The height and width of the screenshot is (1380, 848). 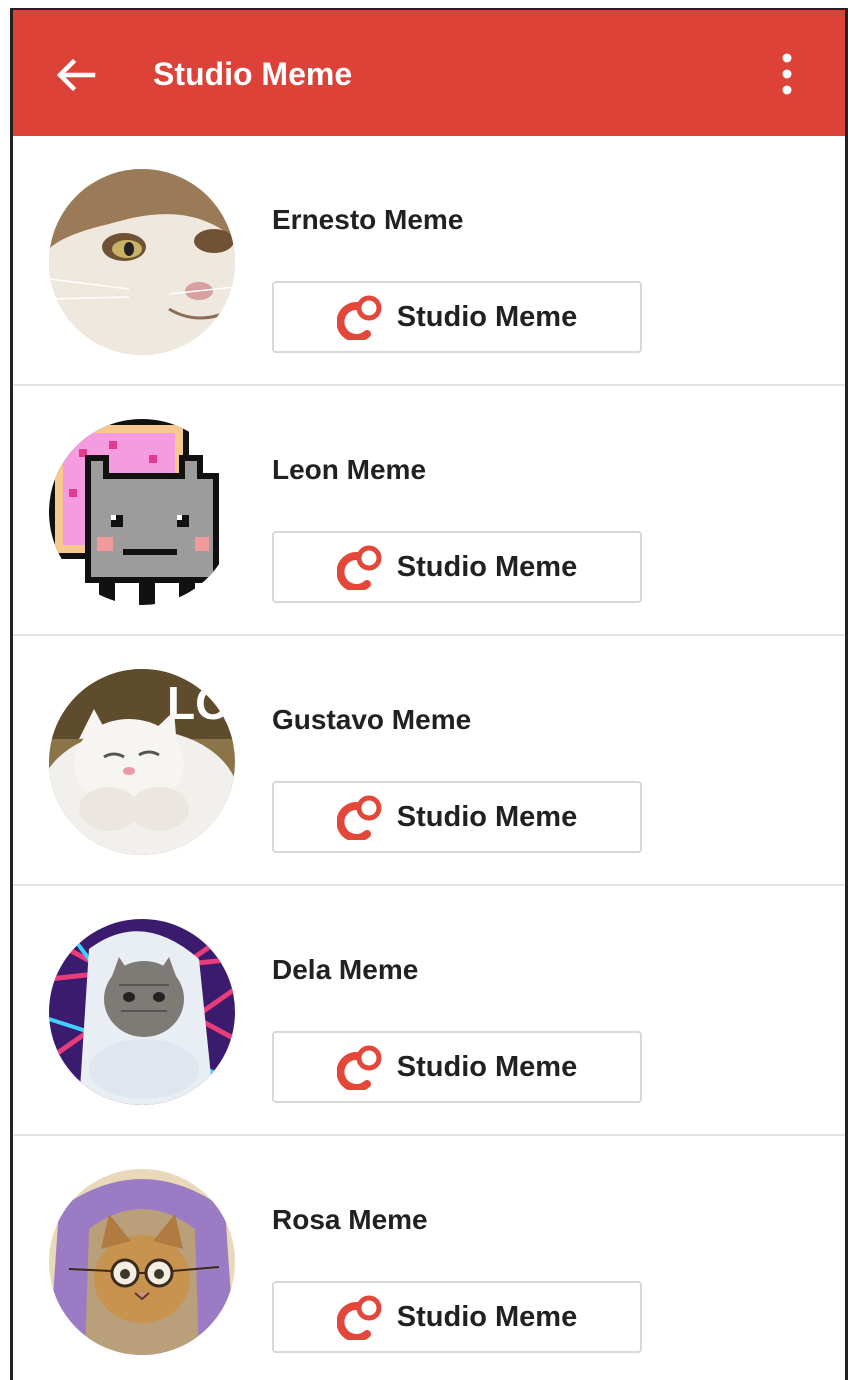 I want to click on grumpy-cat-avatar-icon, so click(x=142, y=262).